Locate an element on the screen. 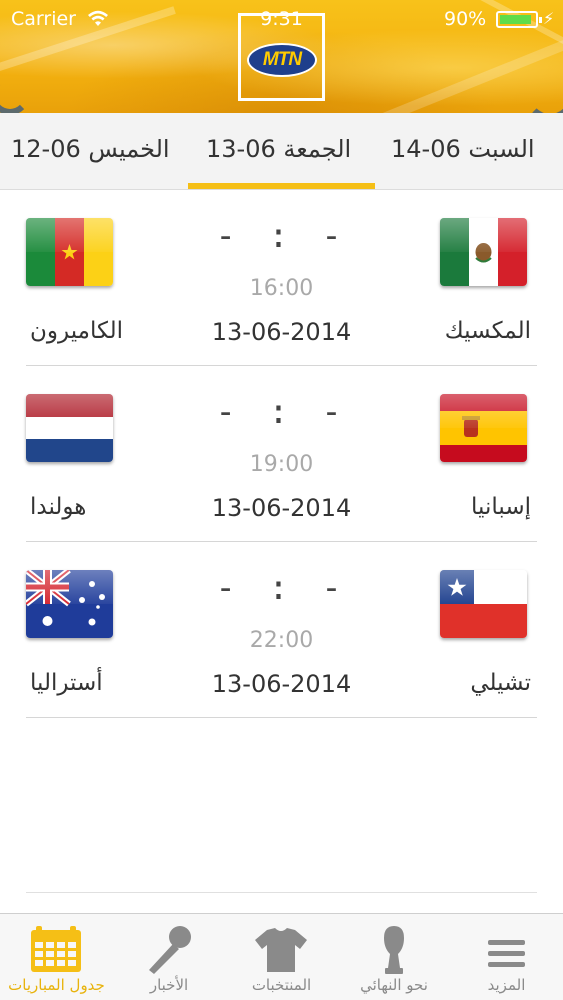 This screenshot has height=1000, width=563. battery-fill is located at coordinates (515, 19).